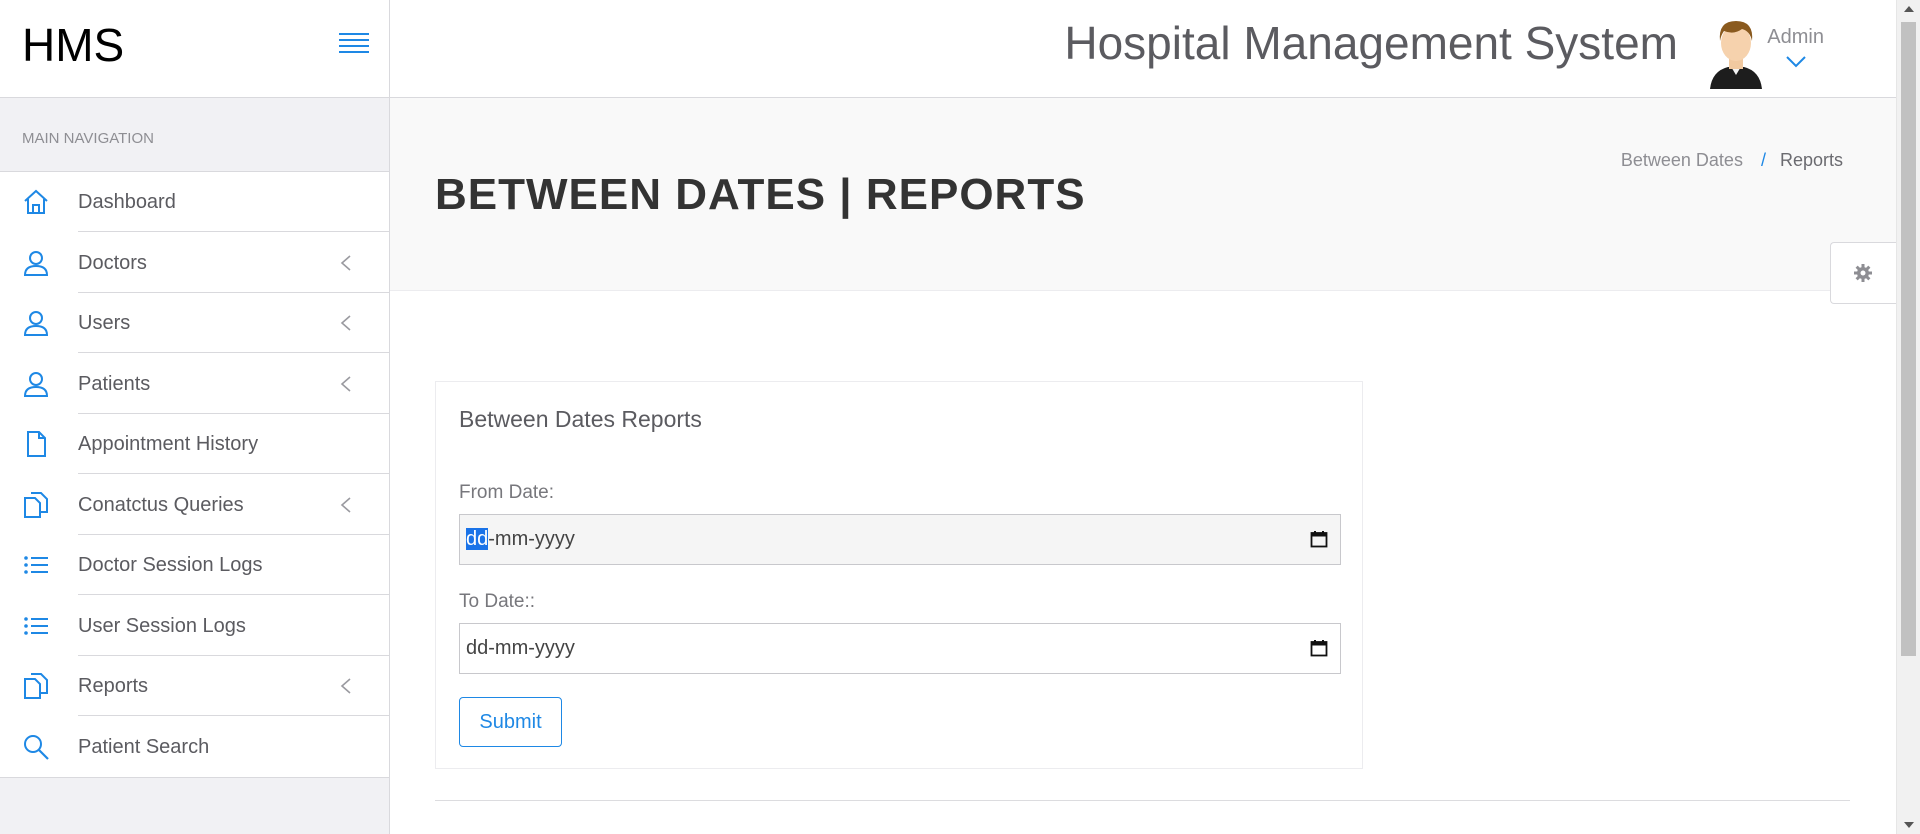 The height and width of the screenshot is (834, 1920). I want to click on settings-toggle, so click(1863, 273).